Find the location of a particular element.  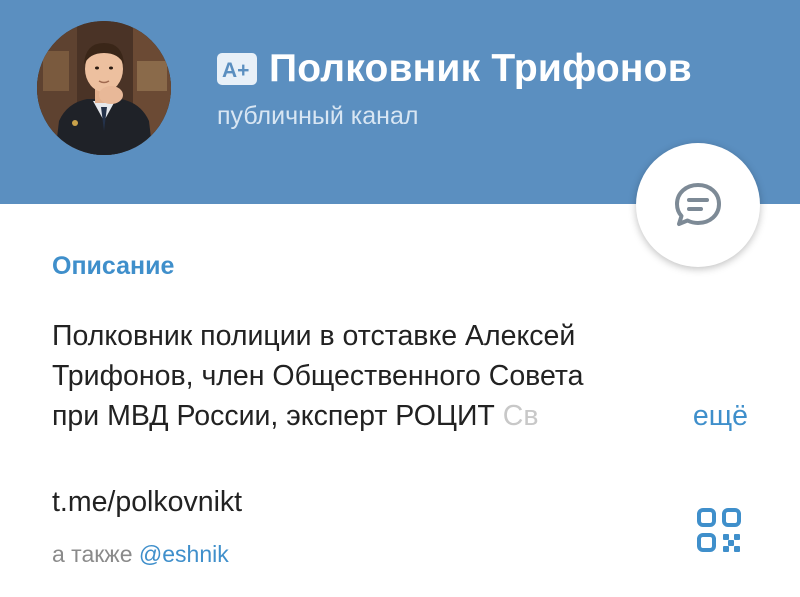

qr-code-icon is located at coordinates (719, 530).